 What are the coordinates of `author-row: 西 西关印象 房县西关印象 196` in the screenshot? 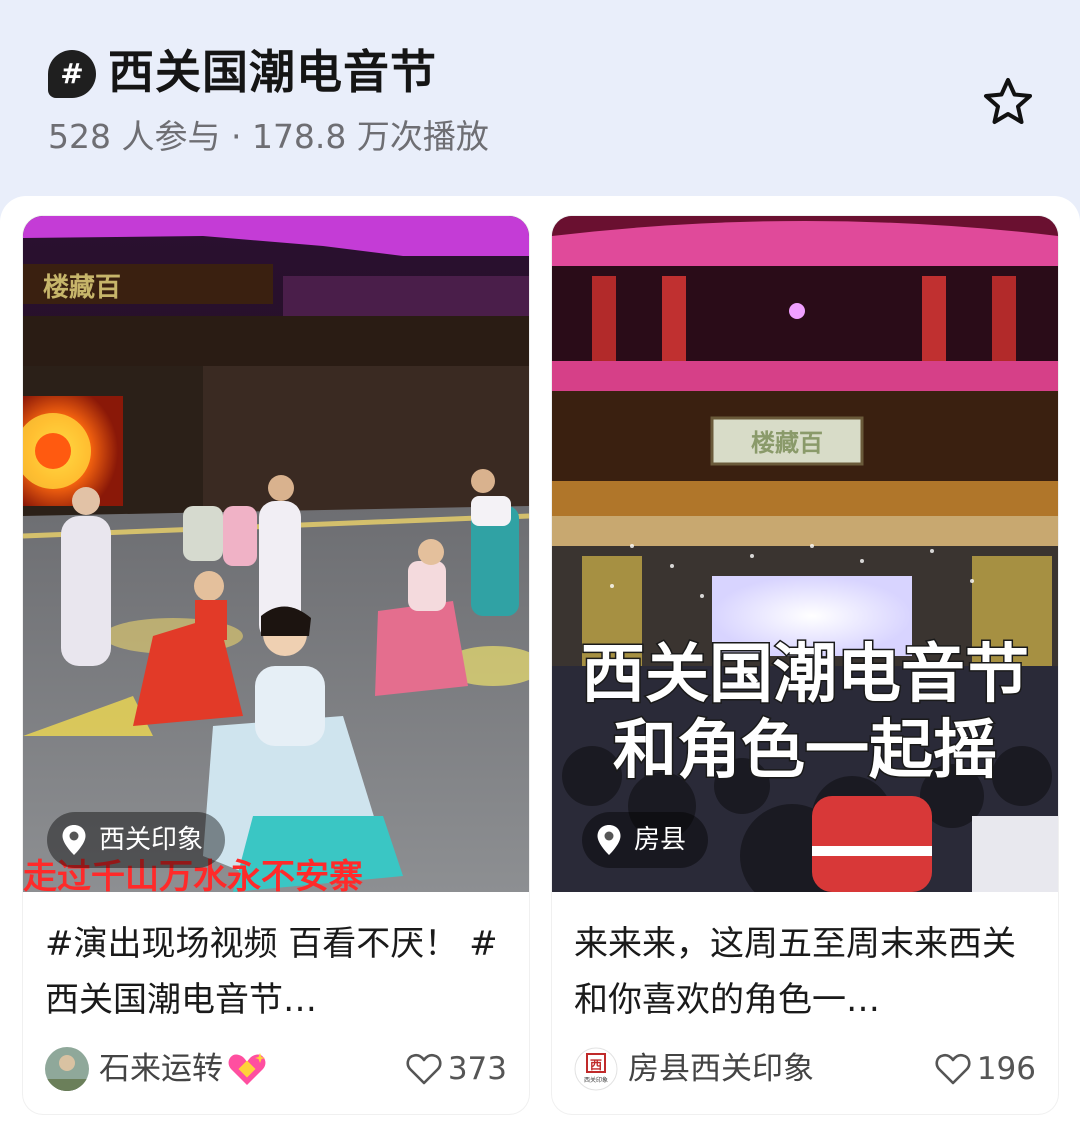 It's located at (805, 1069).